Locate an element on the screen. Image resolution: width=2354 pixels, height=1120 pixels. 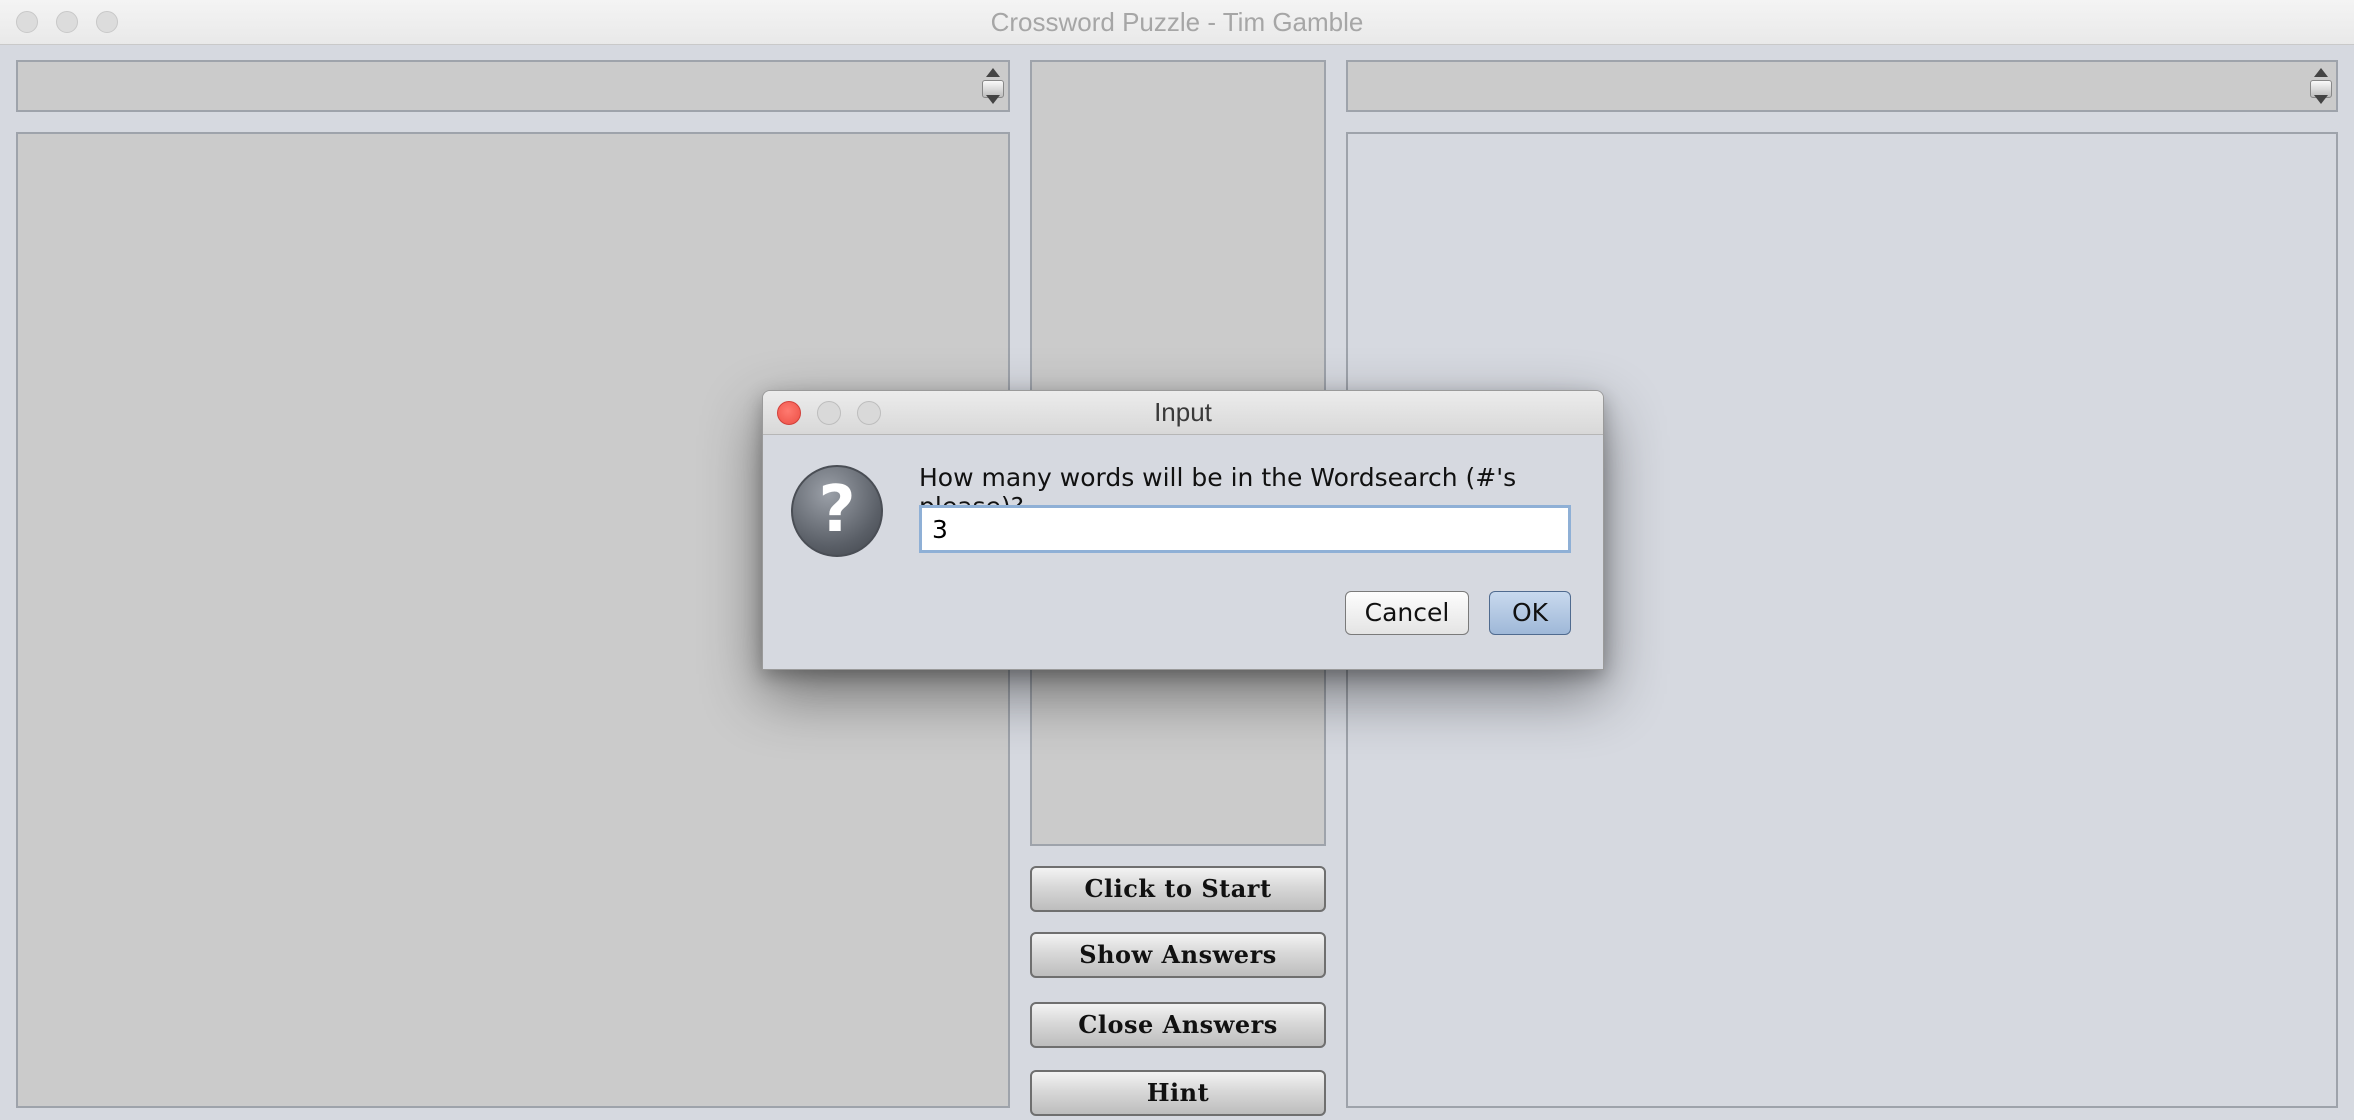
question-icon: ? is located at coordinates (837, 511).